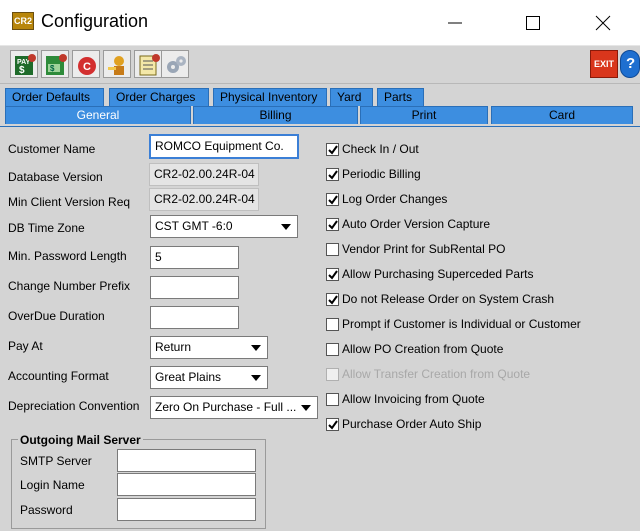  I want to click on pay-at-value: Return, so click(173, 347).